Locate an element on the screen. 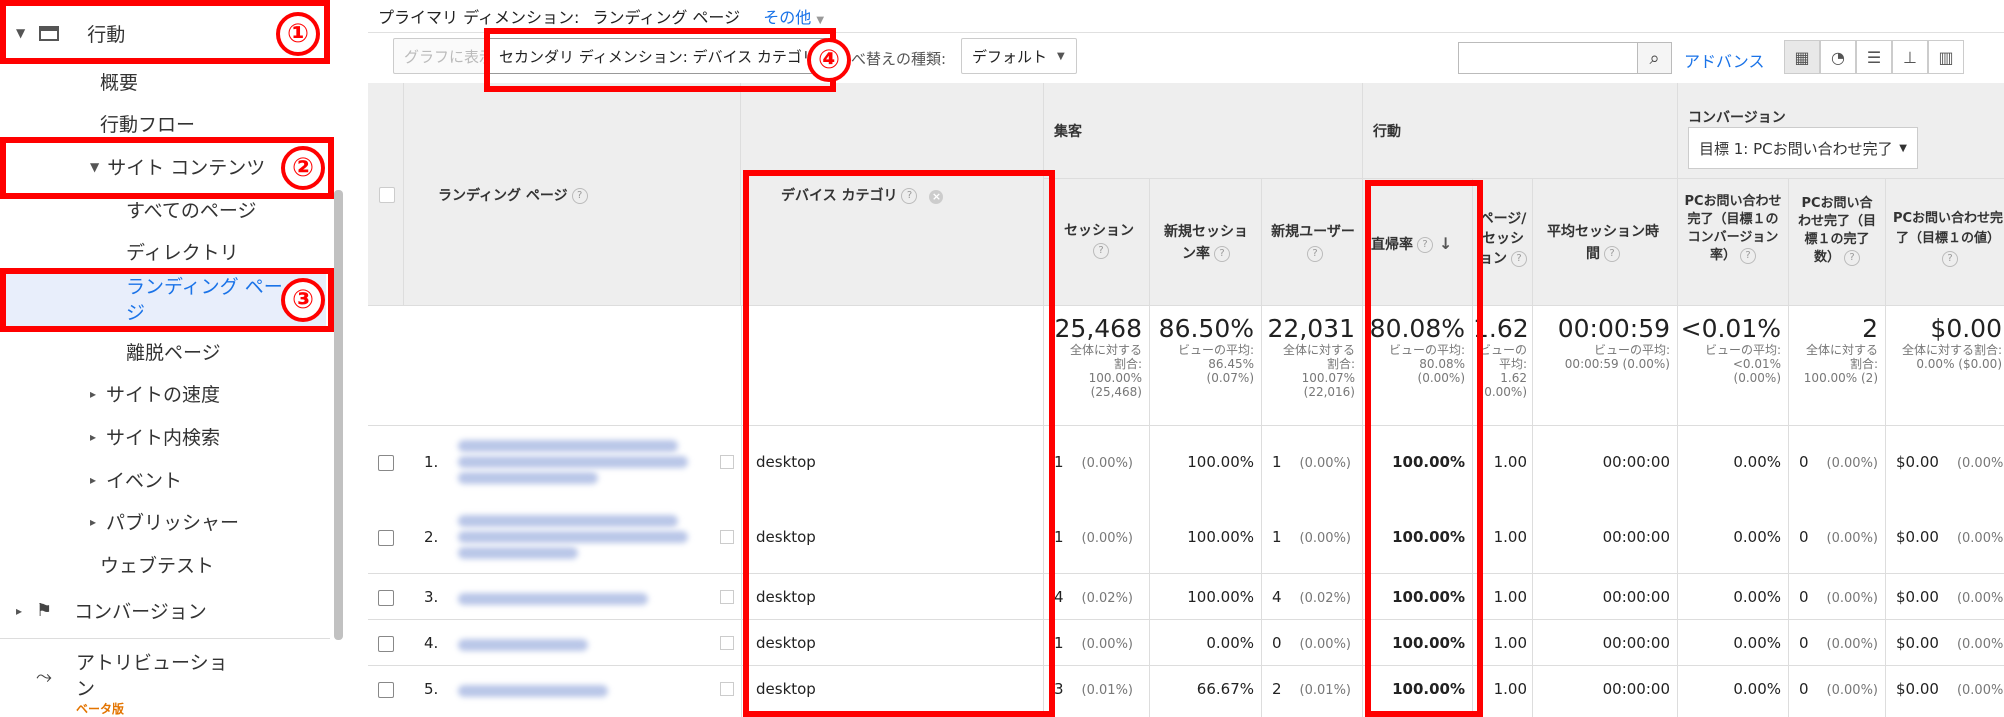  sidebar-item-exit-pages: 離脱ページ is located at coordinates (173, 351).